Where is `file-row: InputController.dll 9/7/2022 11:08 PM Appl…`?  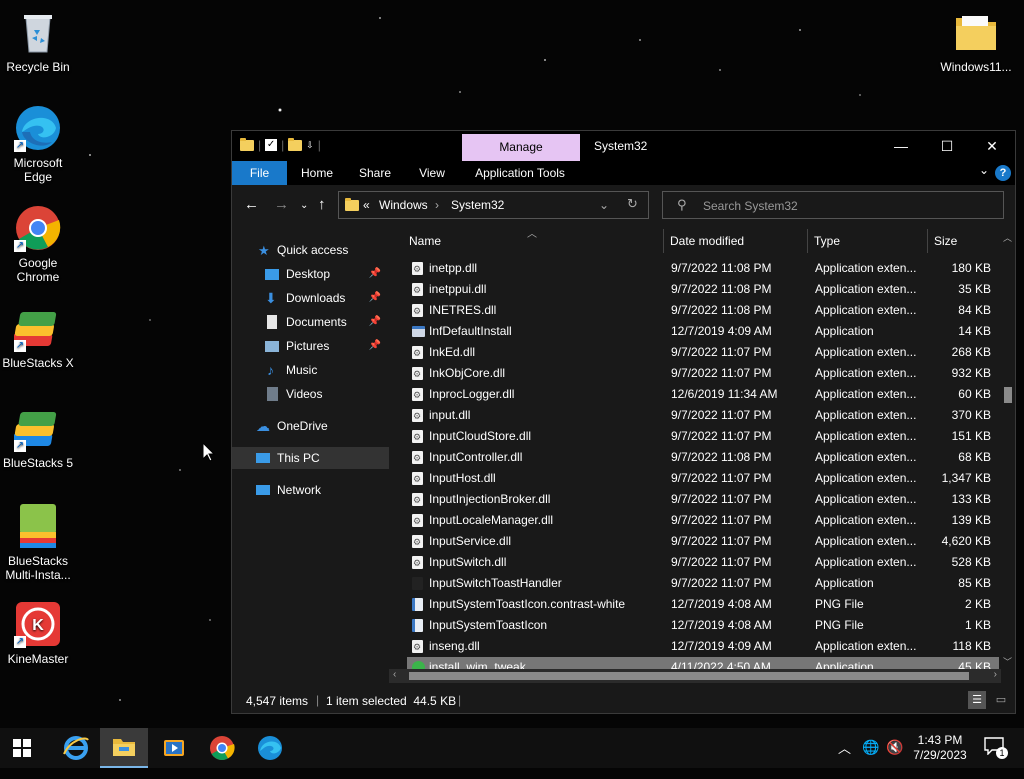
file-row: InputController.dll 9/7/2022 11:08 PM Appl… is located at coordinates (702, 458).